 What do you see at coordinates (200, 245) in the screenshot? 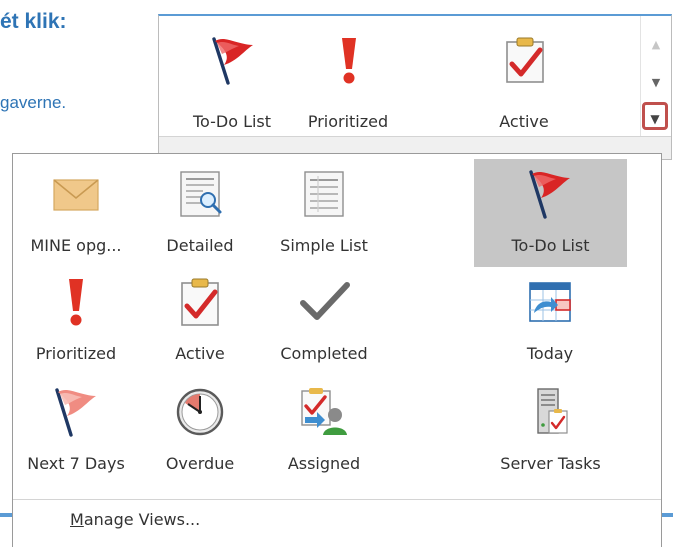
I see `view-label: Detailed` at bounding box center [200, 245].